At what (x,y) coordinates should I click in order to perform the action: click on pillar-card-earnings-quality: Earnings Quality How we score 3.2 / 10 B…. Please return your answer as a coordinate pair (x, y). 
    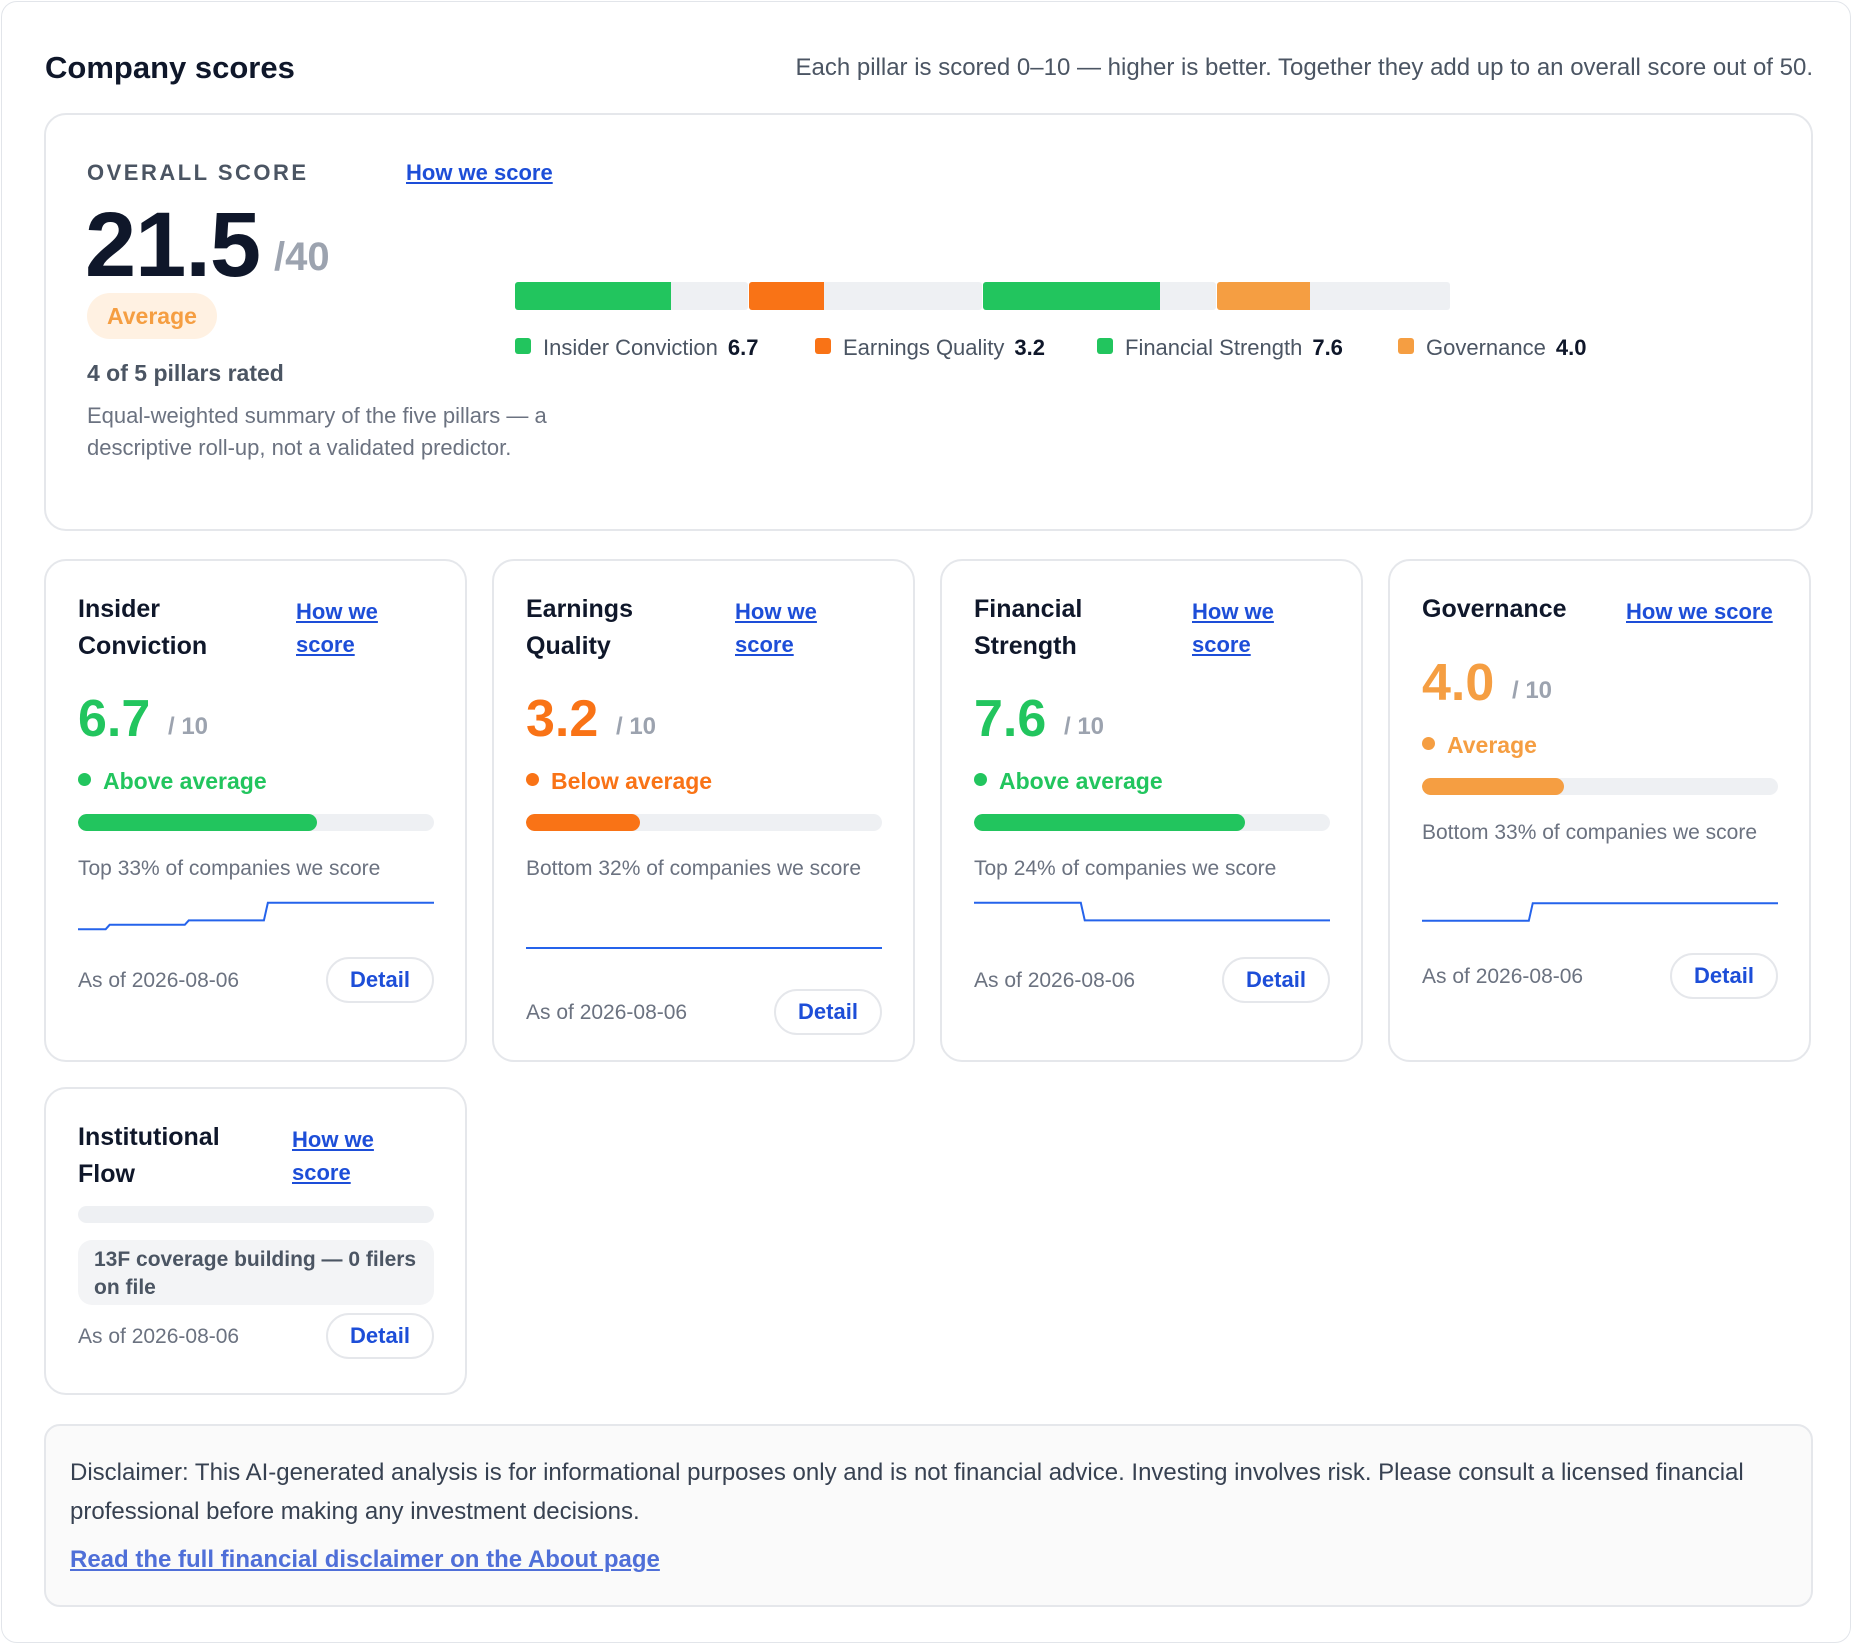
    Looking at the image, I should click on (703, 810).